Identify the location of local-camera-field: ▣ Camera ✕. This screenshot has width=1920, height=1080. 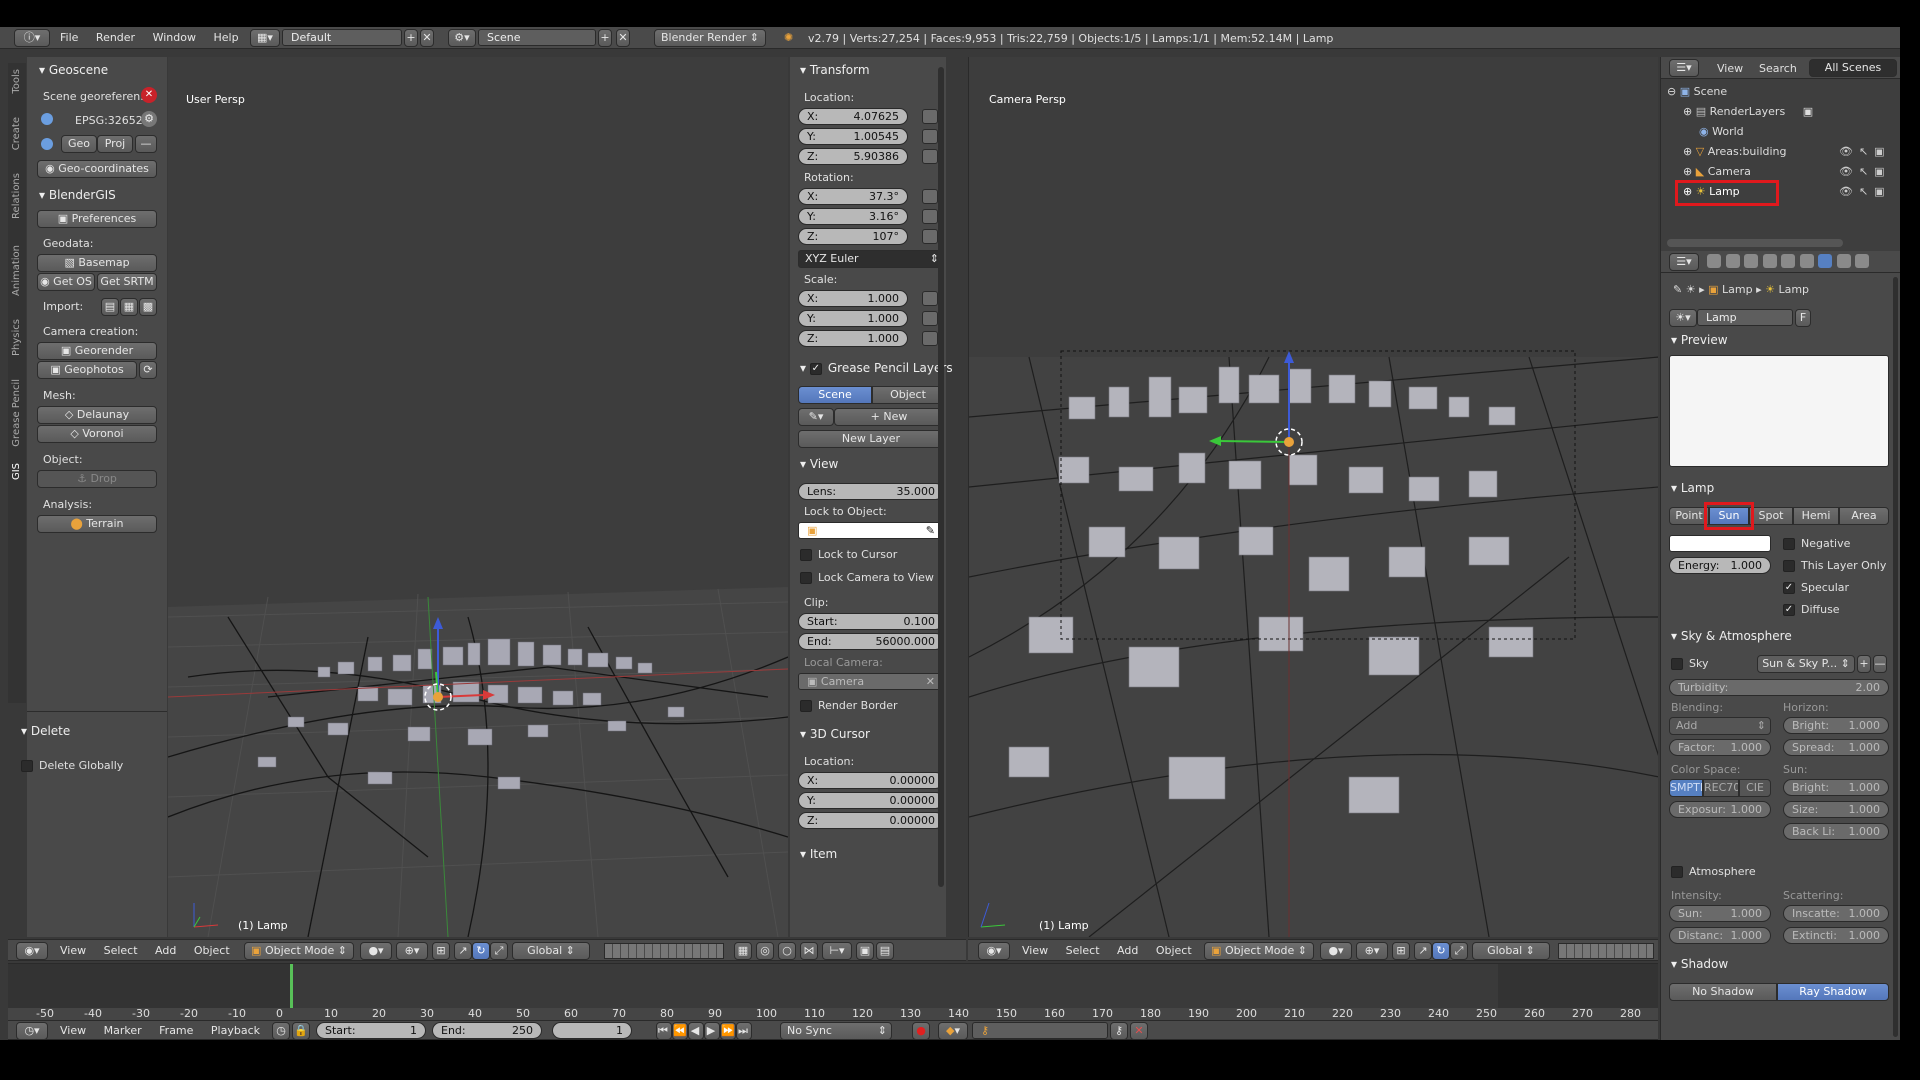
(871, 681).